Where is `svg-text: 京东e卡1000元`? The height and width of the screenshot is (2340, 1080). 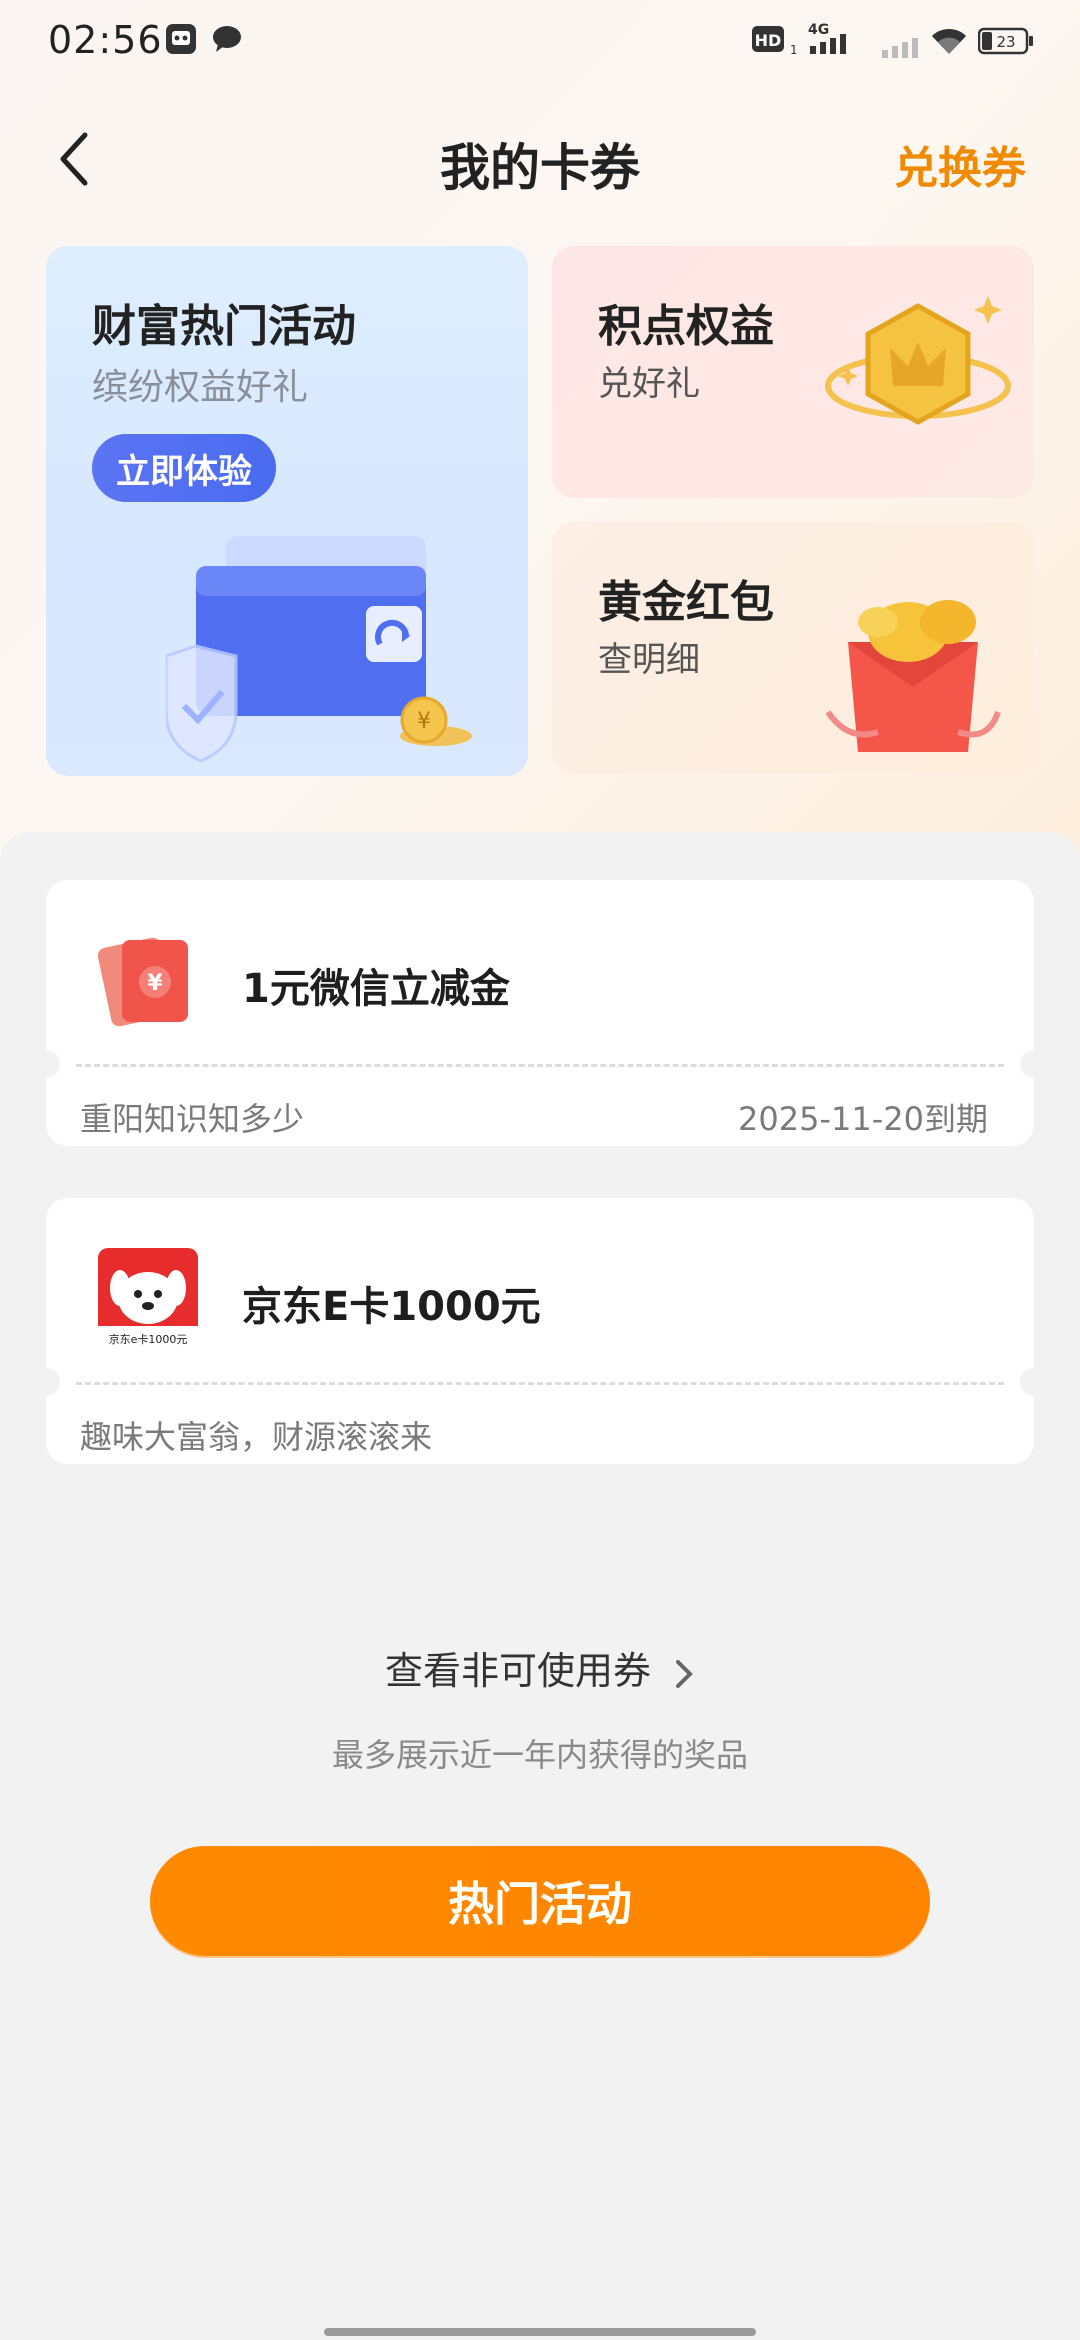 svg-text: 京东e卡1000元 is located at coordinates (148, 1339).